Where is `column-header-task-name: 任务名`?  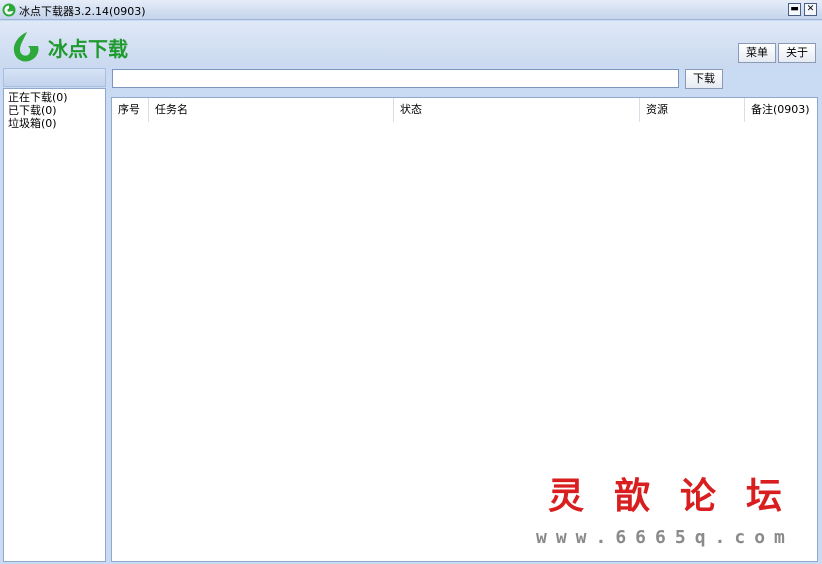
column-header-task-name: 任务名 is located at coordinates (271, 110).